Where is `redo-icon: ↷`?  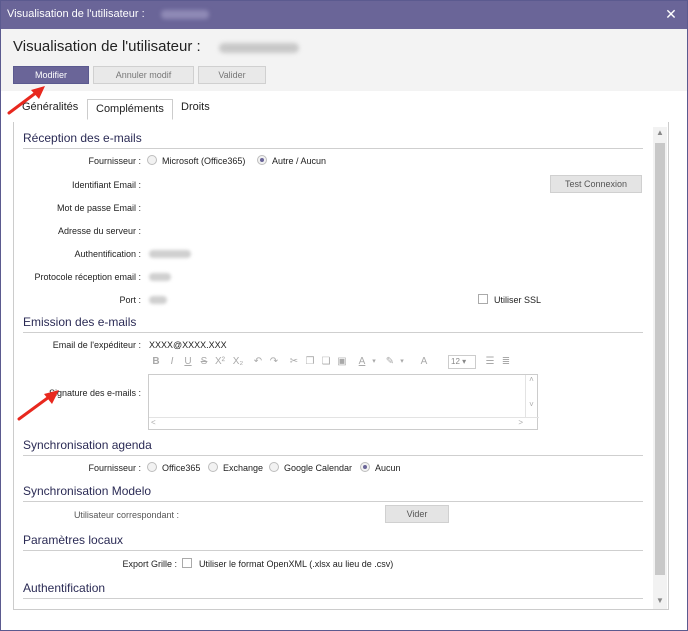 redo-icon: ↷ is located at coordinates (274, 361).